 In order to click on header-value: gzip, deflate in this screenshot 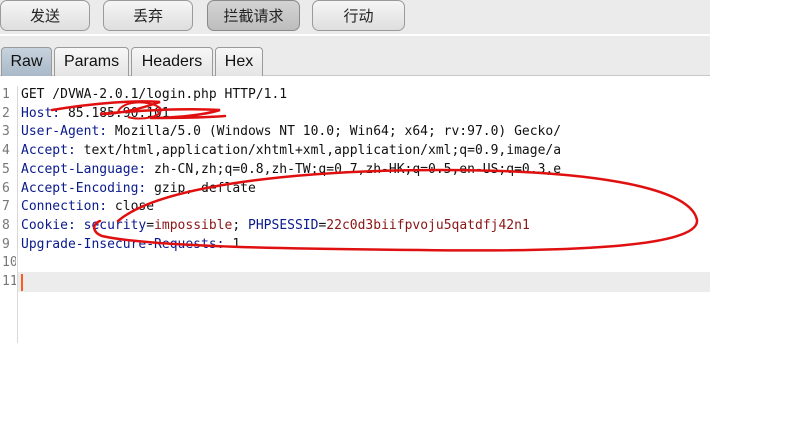, I will do `click(201, 188)`.